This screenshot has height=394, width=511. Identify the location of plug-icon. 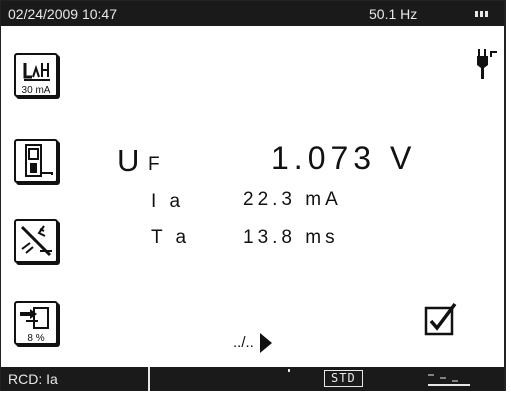
(487, 64).